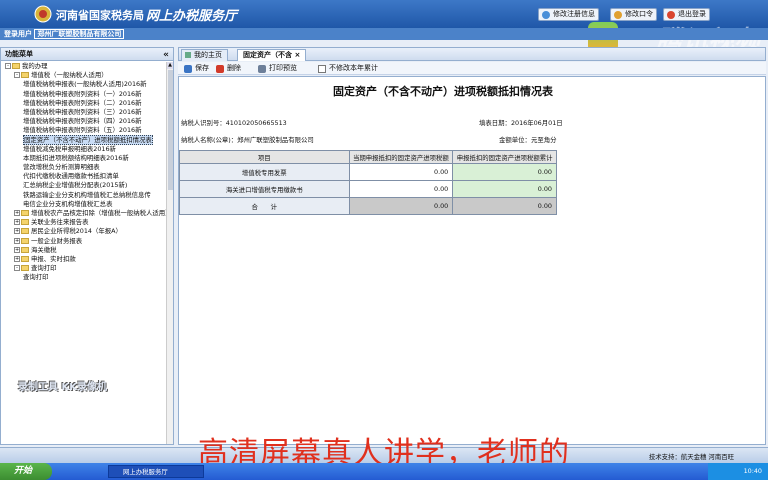 The image size is (768, 480). I want to click on taxpayer-name: 纳税人名称(公章)：郑州广联塑胶制品有限公司, so click(247, 140).